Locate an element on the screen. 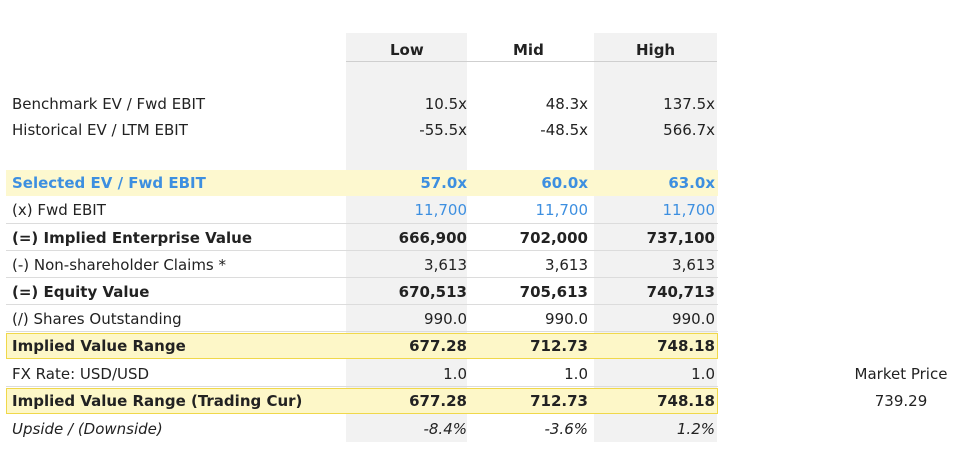 Image resolution: width=974 pixels, height=461 pixels. header-underline is located at coordinates (531, 61).